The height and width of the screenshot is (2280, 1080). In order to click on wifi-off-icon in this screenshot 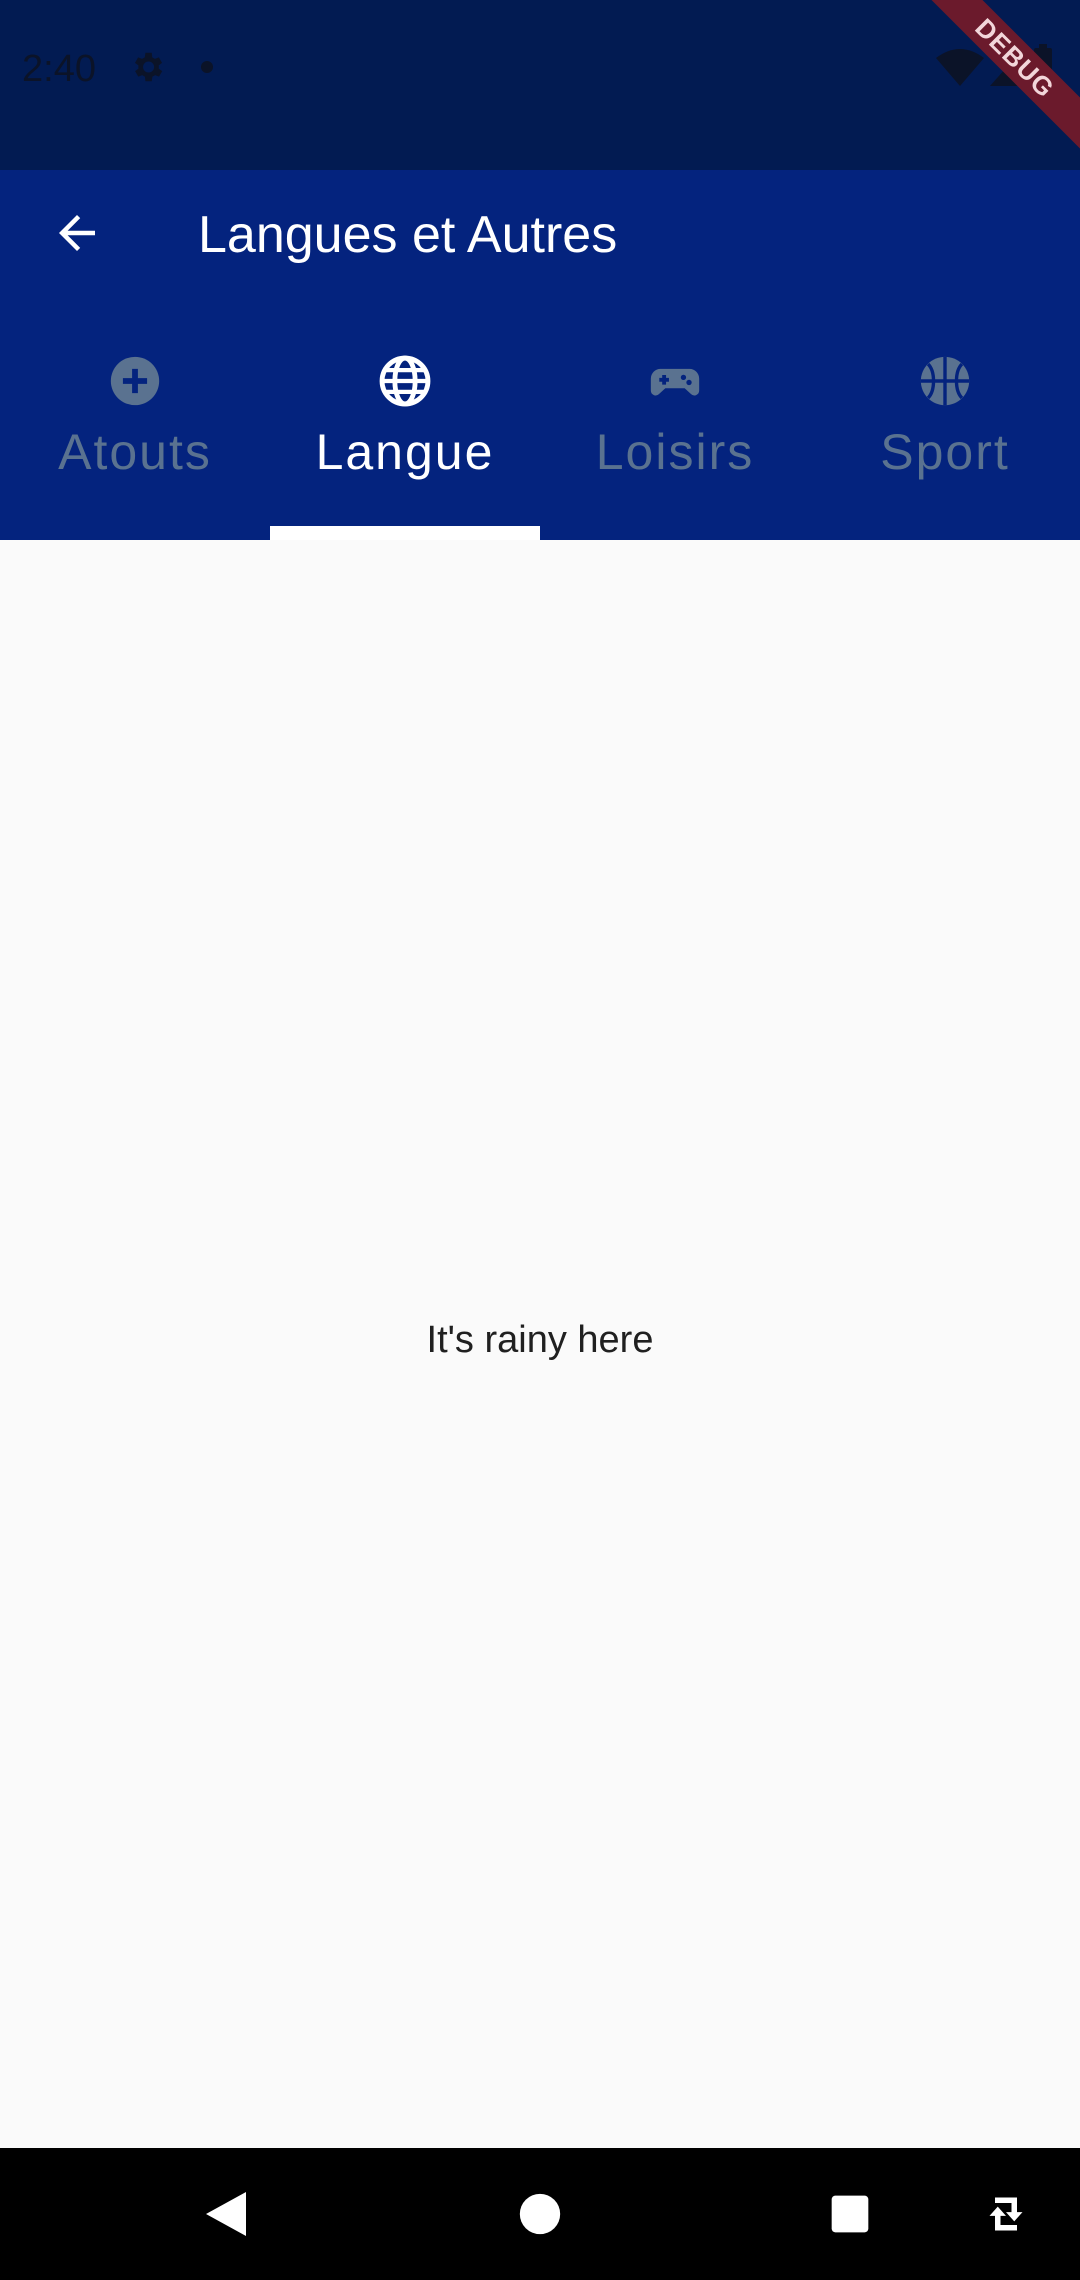, I will do `click(960, 67)`.